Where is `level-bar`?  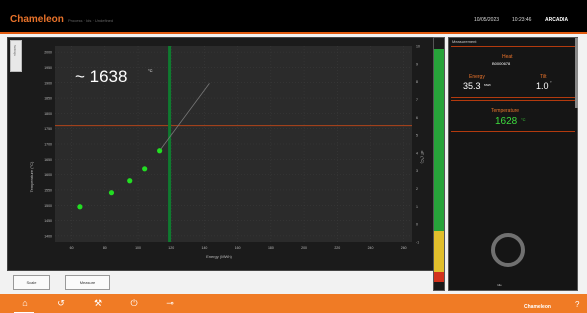 level-bar is located at coordinates (439, 164).